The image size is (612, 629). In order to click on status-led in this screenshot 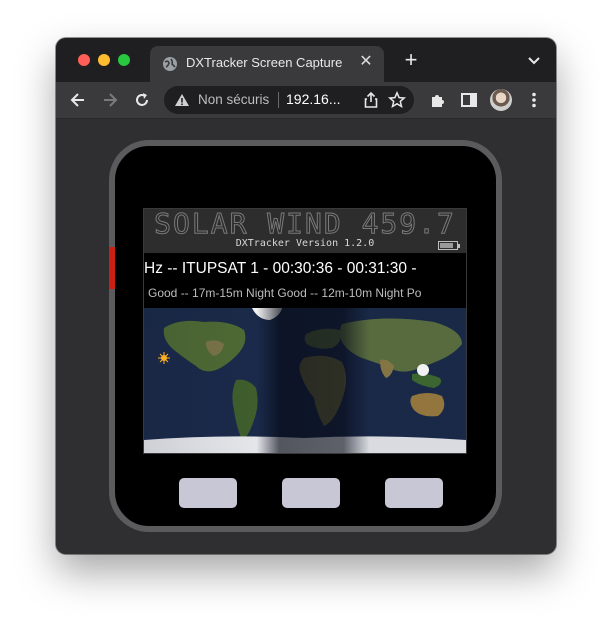, I will do `click(112, 268)`.